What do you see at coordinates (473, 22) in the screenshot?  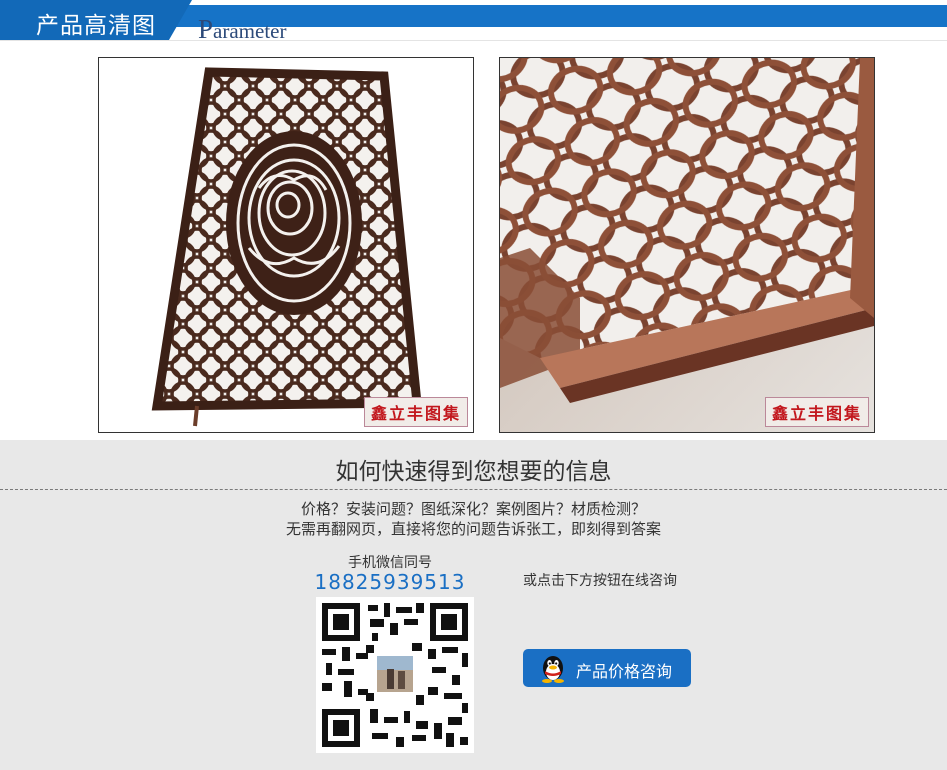 I see `section-header: 产品高清图 Parameter` at bounding box center [473, 22].